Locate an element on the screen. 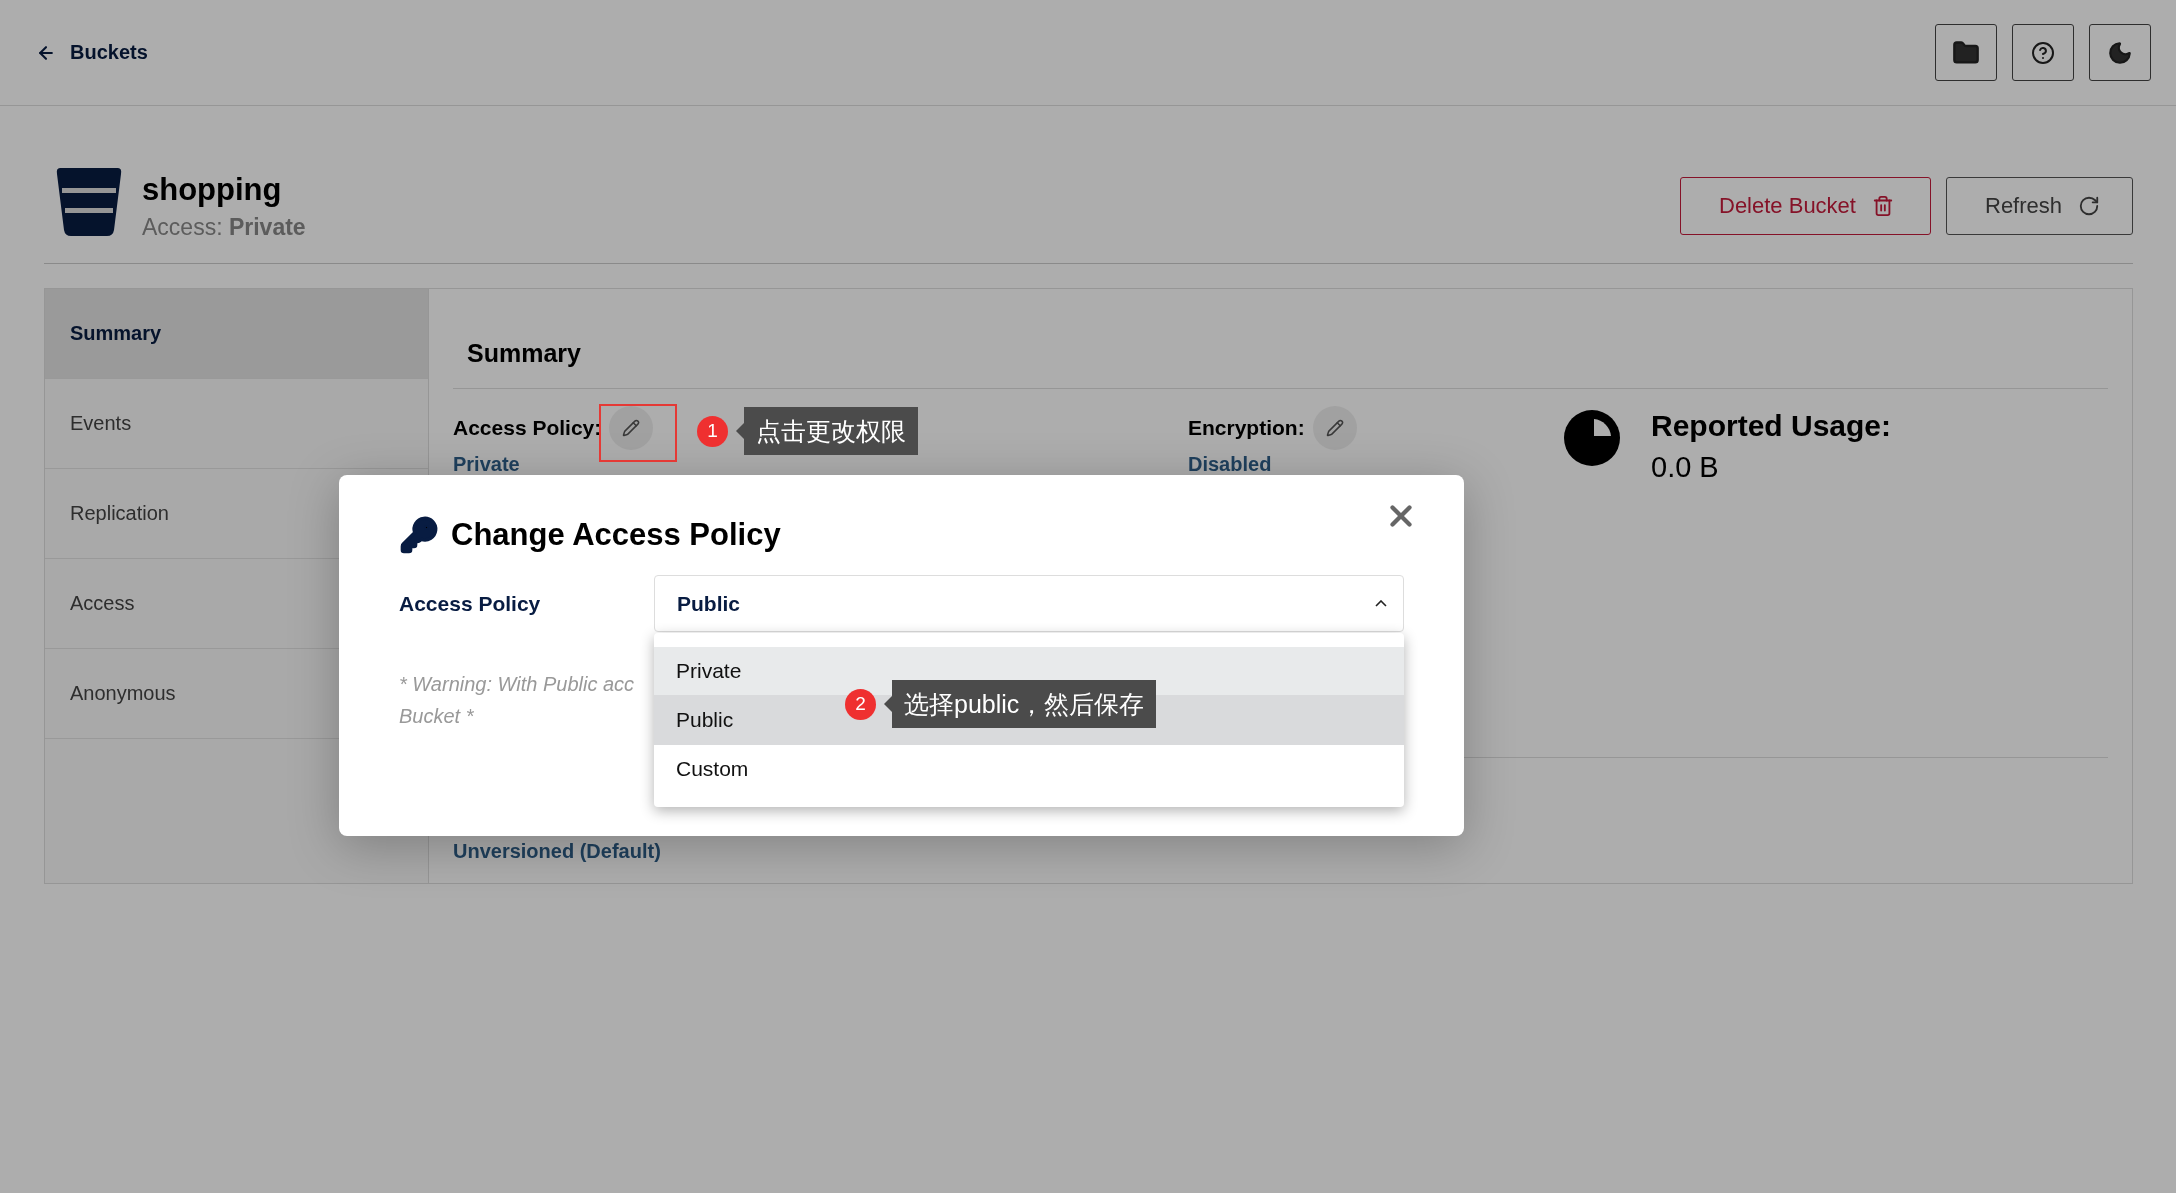 The width and height of the screenshot is (2176, 1193). encryption-value: Disabled is located at coordinates (1230, 464).